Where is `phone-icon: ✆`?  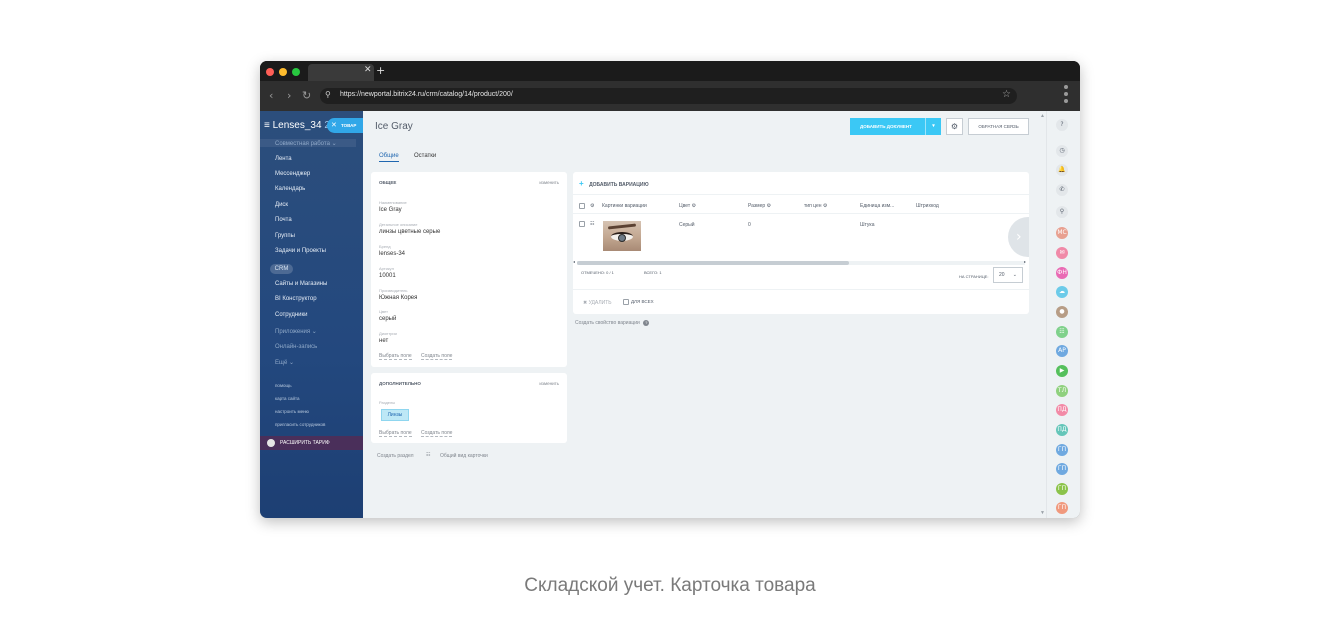 phone-icon: ✆ is located at coordinates (1062, 190).